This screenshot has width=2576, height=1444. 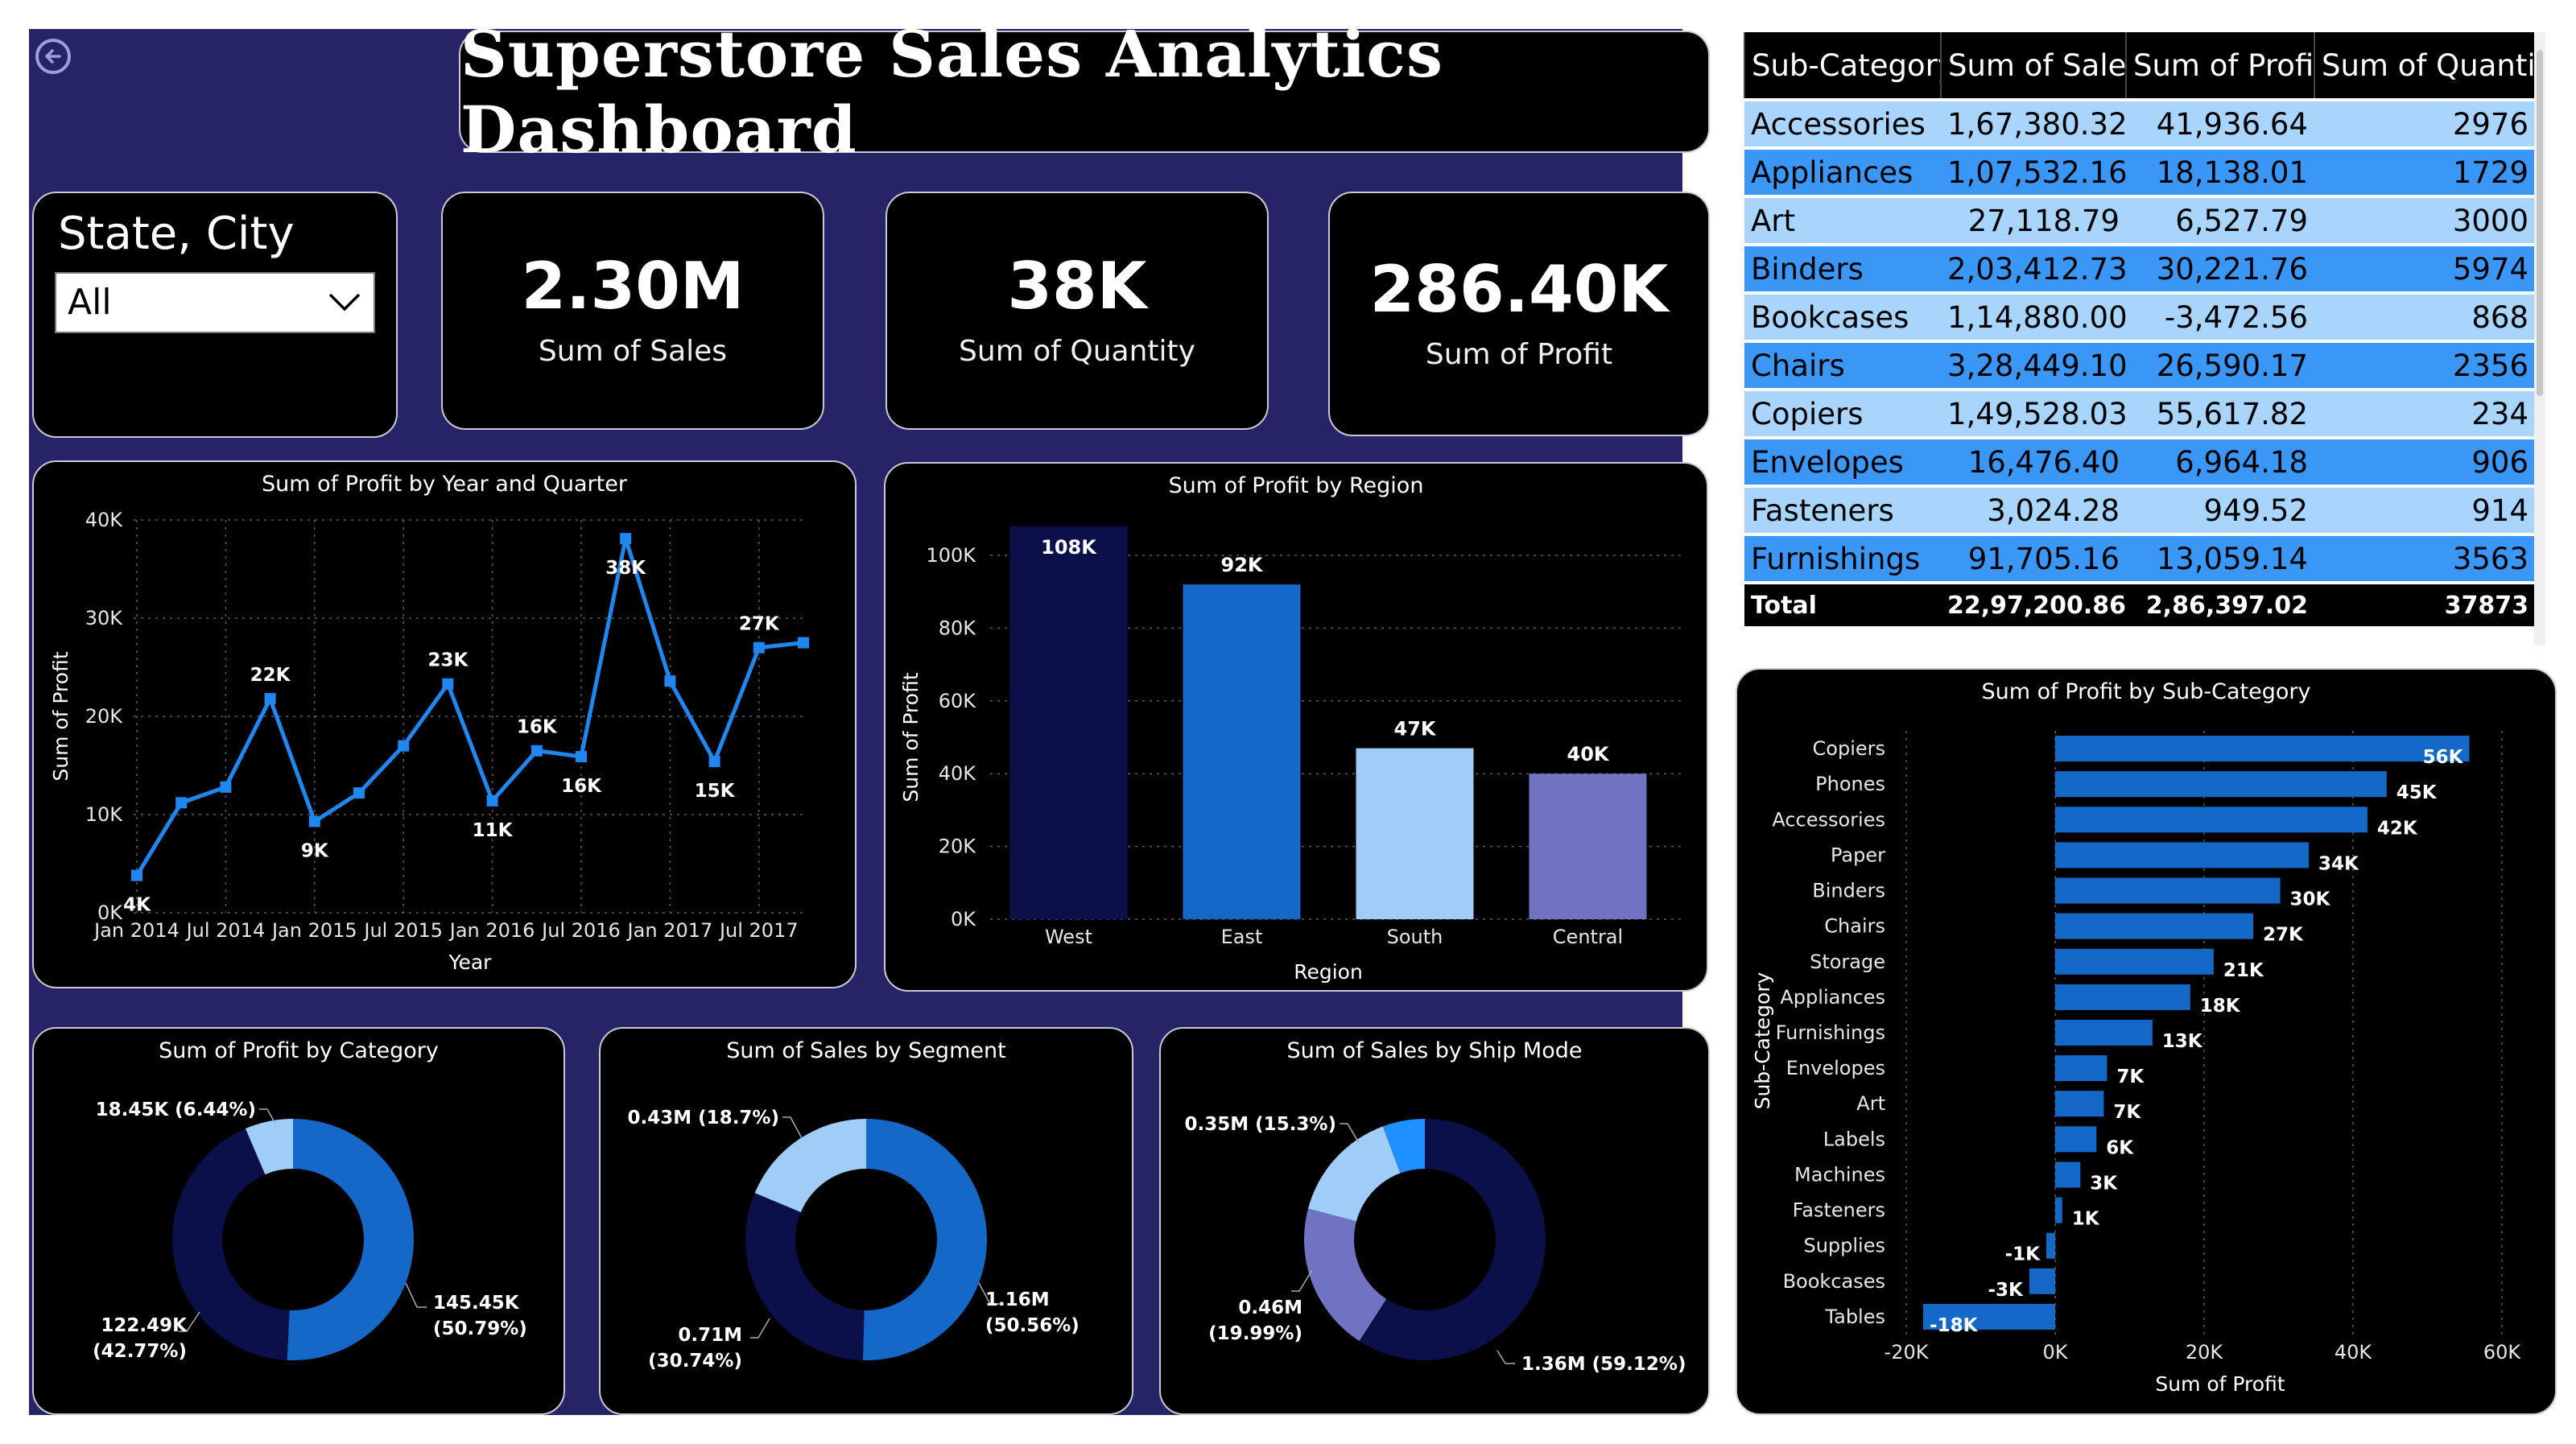 What do you see at coordinates (1032, 1325) in the screenshot?
I see `data-label: (50.56%)` at bounding box center [1032, 1325].